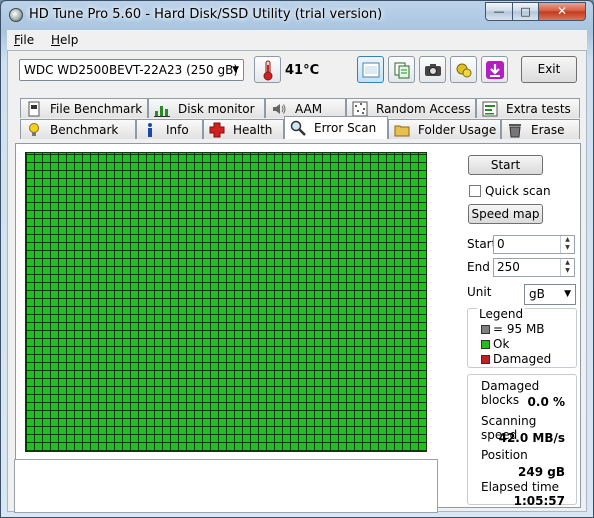 This screenshot has height=518, width=594. I want to click on folder-icon, so click(402, 130).